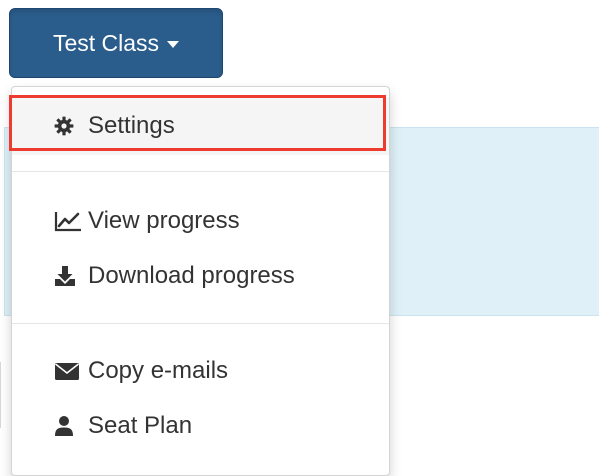 This screenshot has width=599, height=476. I want to click on menu-item-label: Settings, so click(131, 125).